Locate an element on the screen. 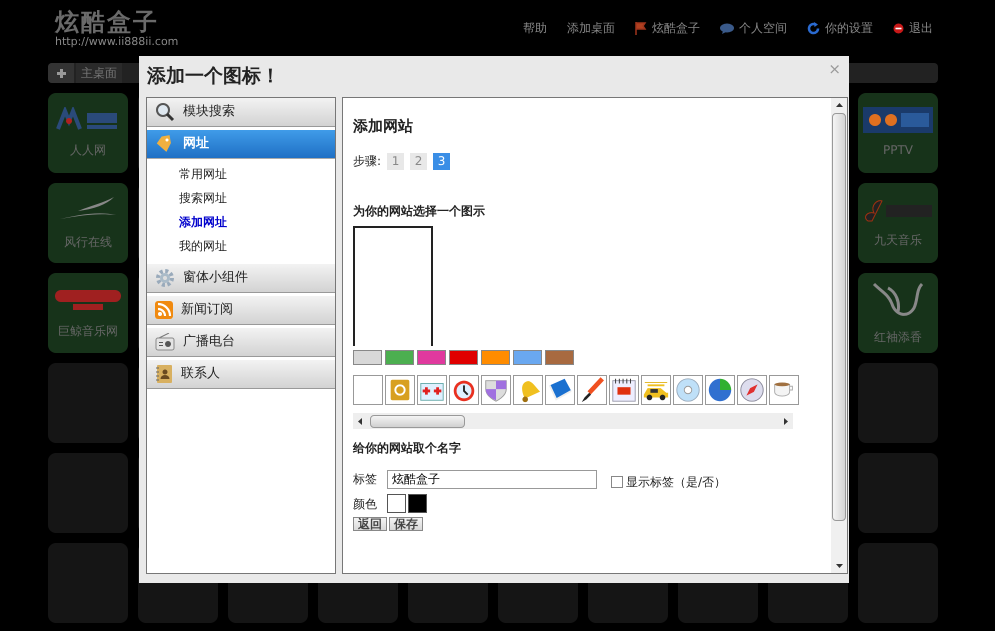 This screenshot has width=995, height=631. category-link: 我的网址 is located at coordinates (257, 246).